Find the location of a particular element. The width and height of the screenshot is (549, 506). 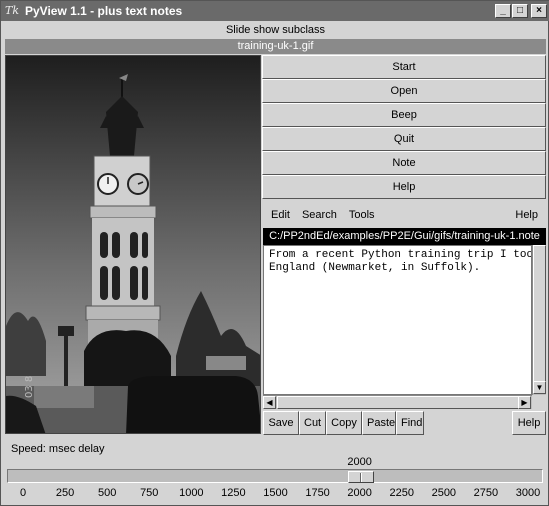

note-horizontal-scrollbar: ◀ ▶ is located at coordinates (397, 402).